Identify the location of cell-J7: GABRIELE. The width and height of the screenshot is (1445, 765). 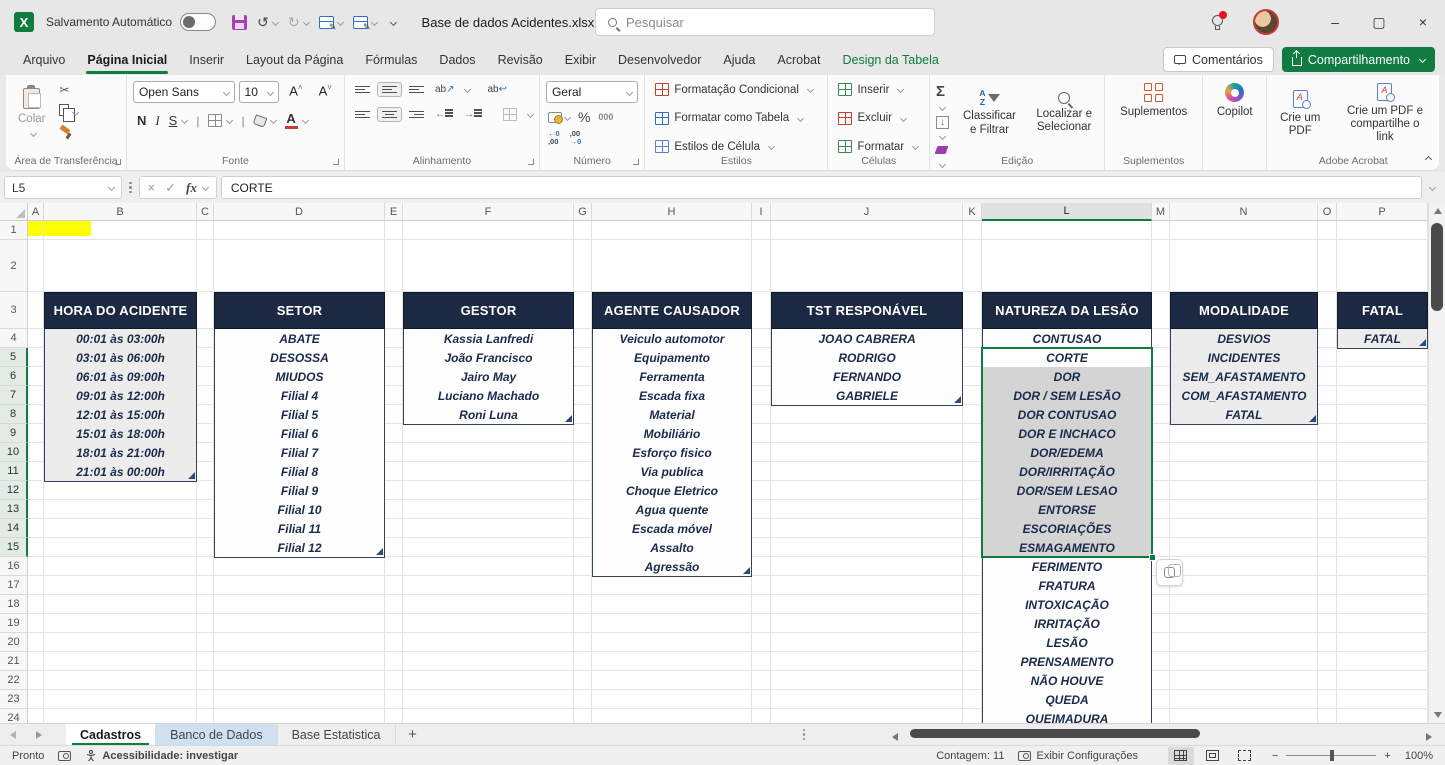
(867, 396).